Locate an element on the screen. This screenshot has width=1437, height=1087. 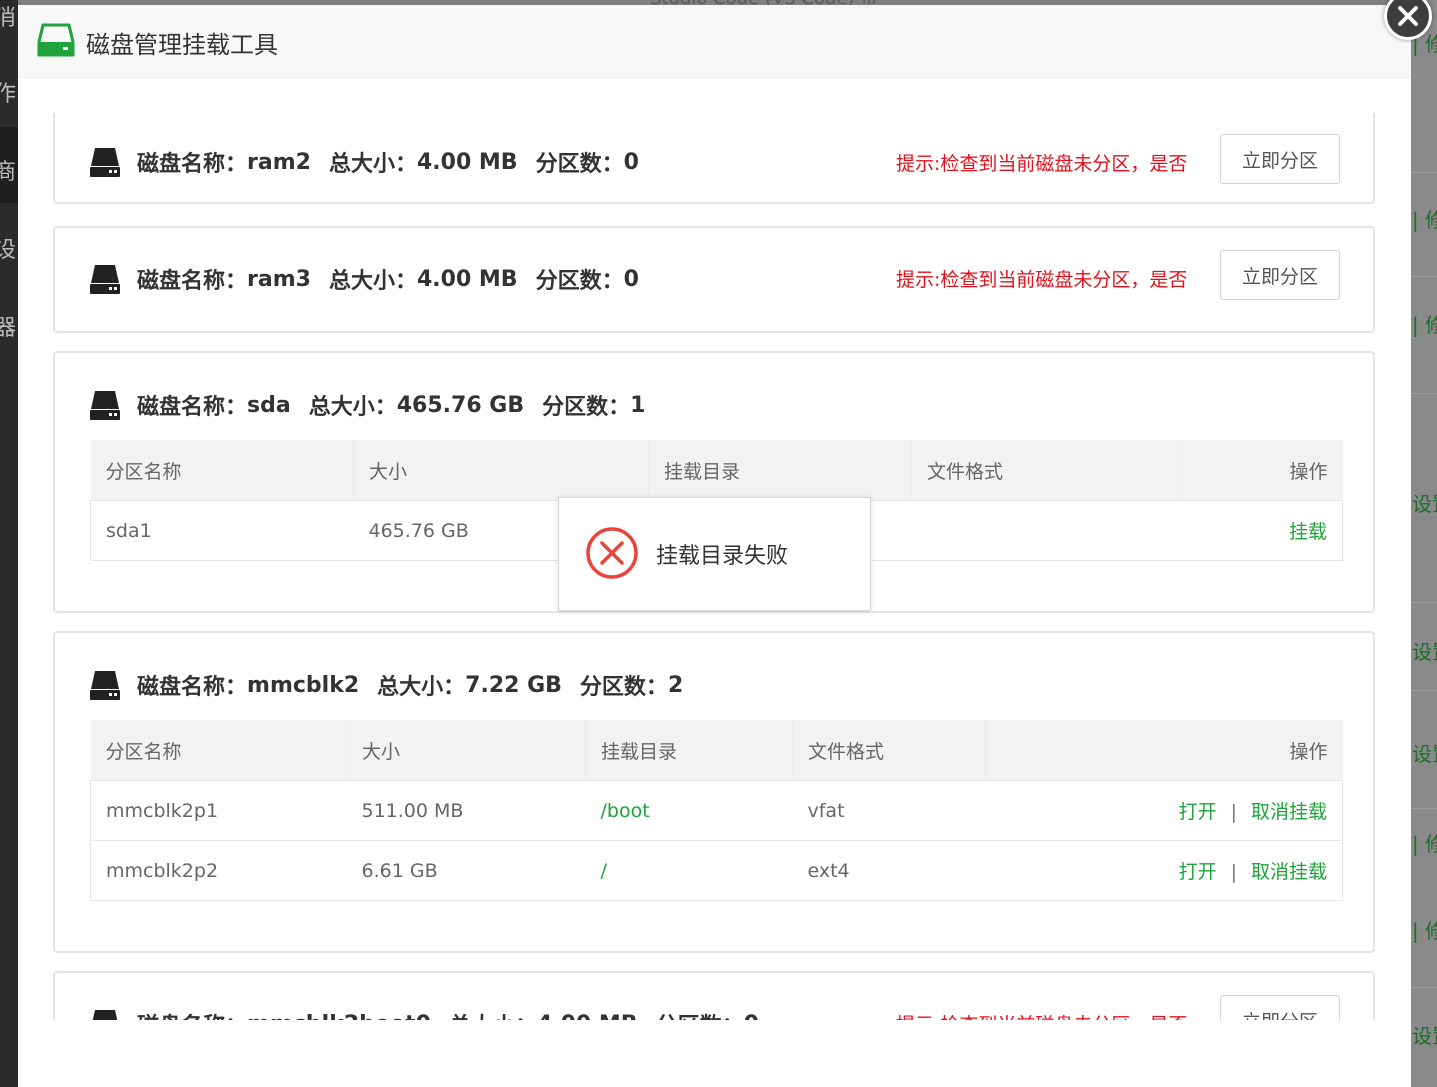
column-header-filesystem: 文件格式 is located at coordinates (1045, 470).